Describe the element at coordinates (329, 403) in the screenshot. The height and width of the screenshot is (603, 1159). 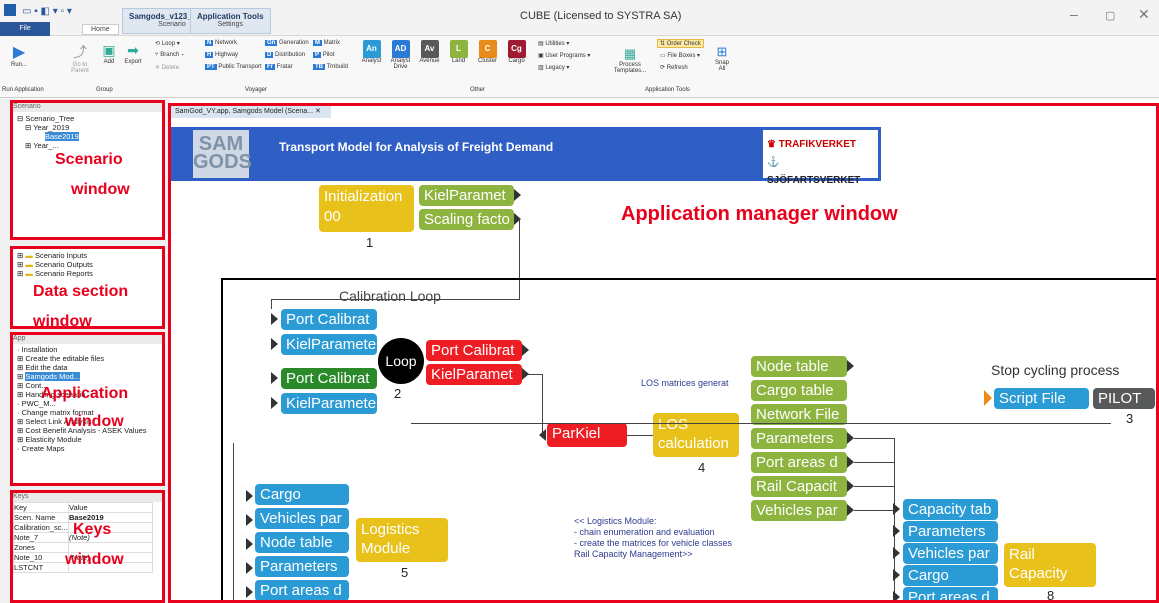
I see `kielparameter-box-3: KielParamete` at that location.